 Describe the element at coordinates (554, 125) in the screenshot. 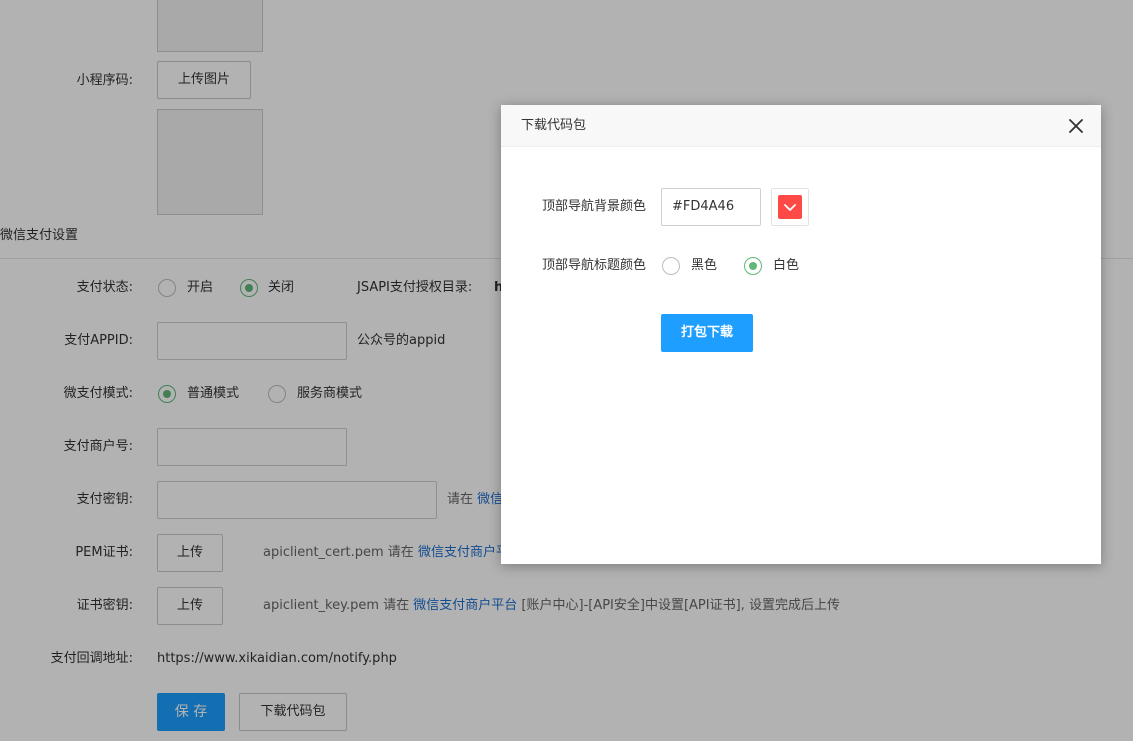

I see `modal-title: 下载代码包` at that location.